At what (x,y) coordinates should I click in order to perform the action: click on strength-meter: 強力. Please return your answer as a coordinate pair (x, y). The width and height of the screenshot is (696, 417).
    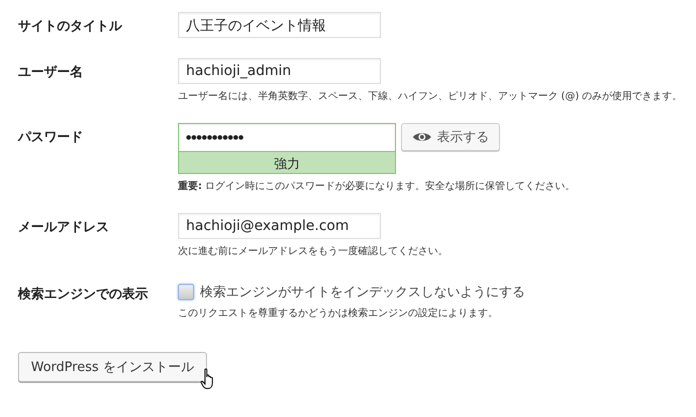
    Looking at the image, I should click on (287, 162).